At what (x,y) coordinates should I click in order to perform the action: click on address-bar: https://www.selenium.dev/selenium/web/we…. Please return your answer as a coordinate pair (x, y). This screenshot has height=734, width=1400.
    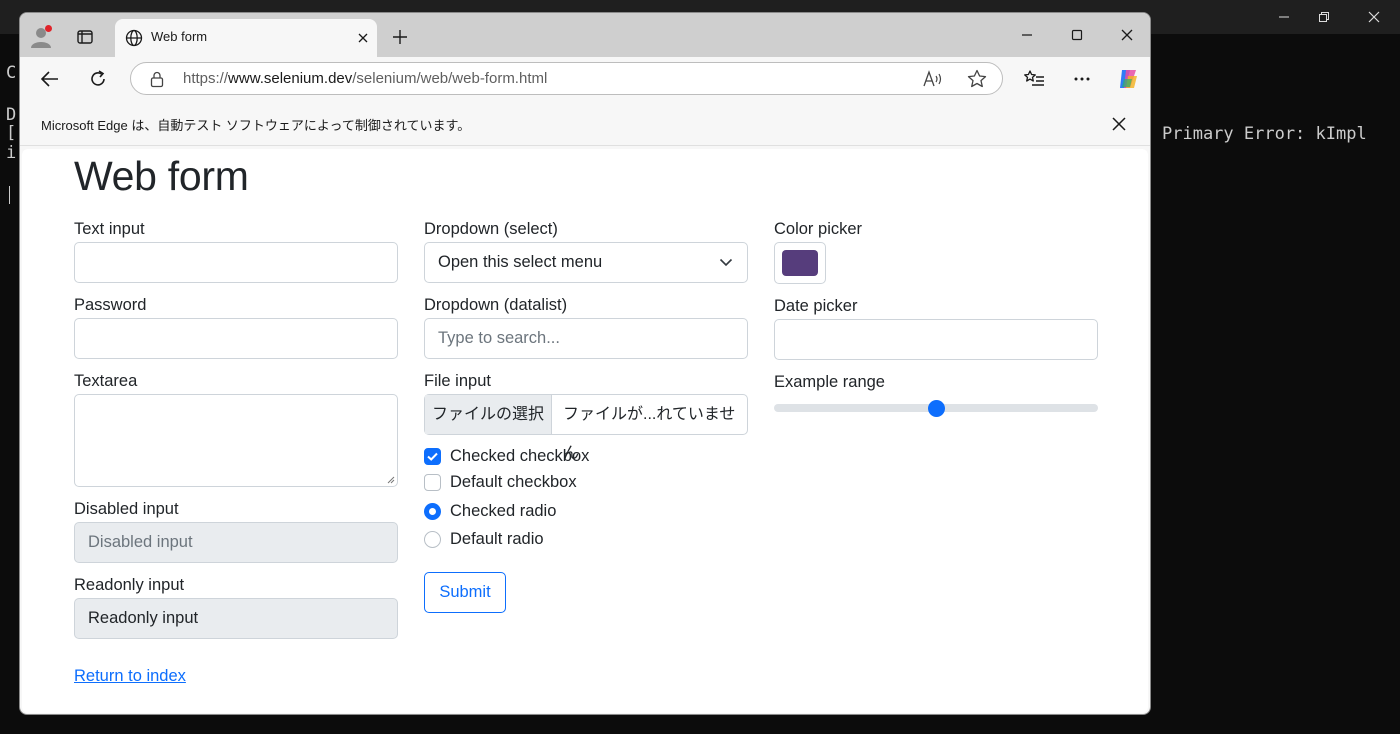
    Looking at the image, I should click on (566, 78).